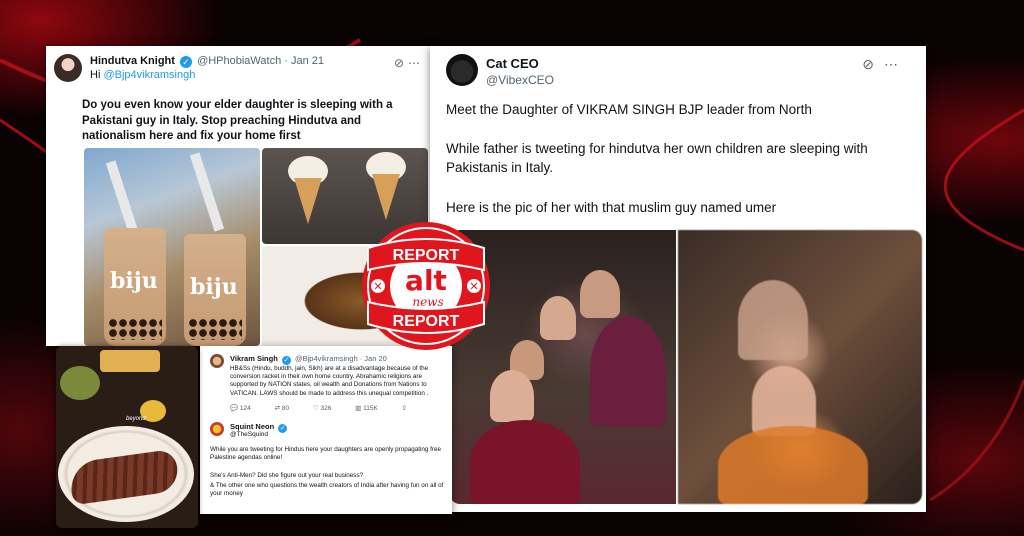 Image resolution: width=1024 pixels, height=536 pixels. I want to click on author-handle: @HPhobiaWatch, so click(239, 61).